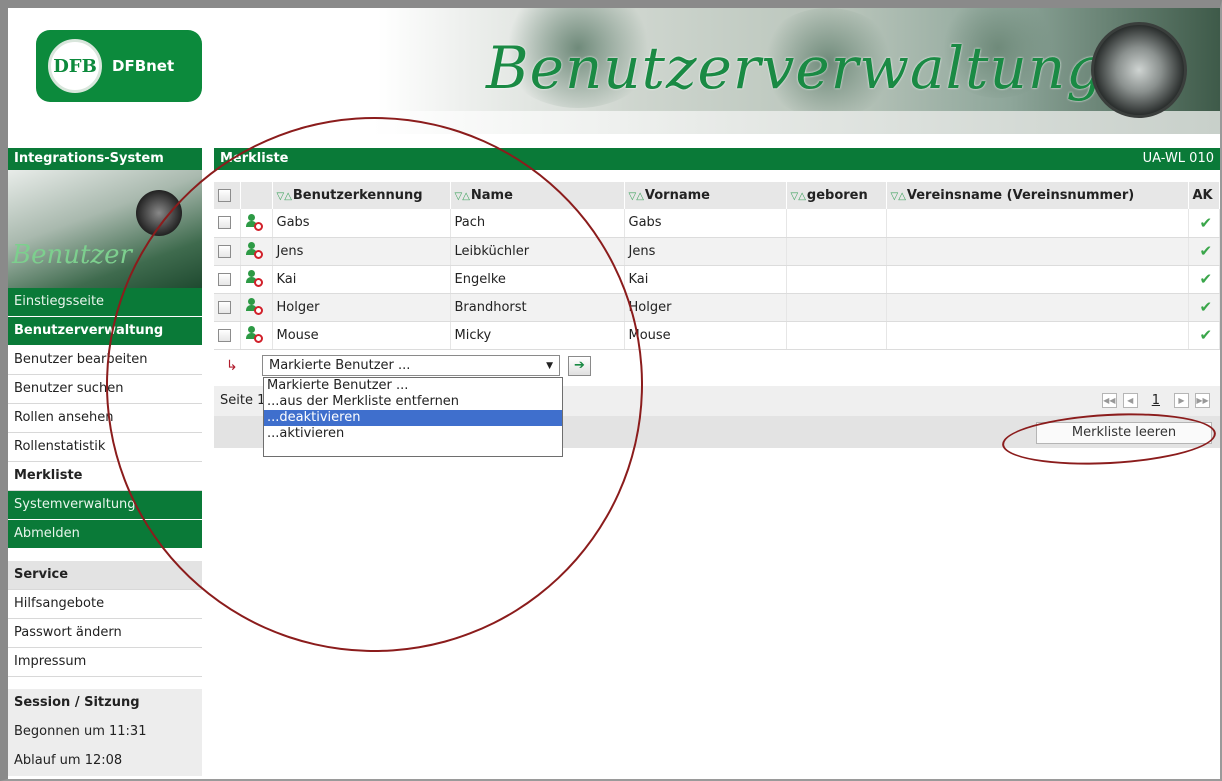 Image resolution: width=1222 pixels, height=781 pixels. I want to click on next-page-icon: ▶, so click(1181, 400).